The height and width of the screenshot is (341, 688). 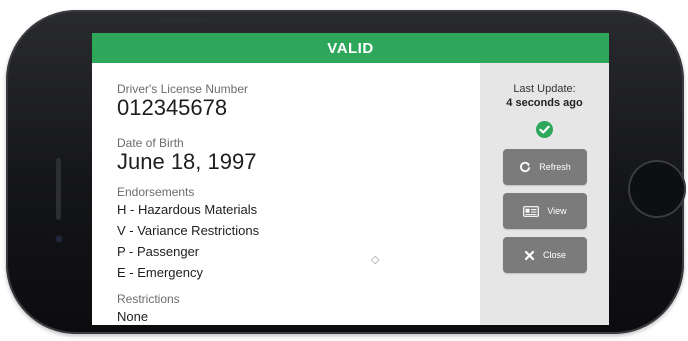 I want to click on cursor-indicator-icon: ◇, so click(x=375, y=260).